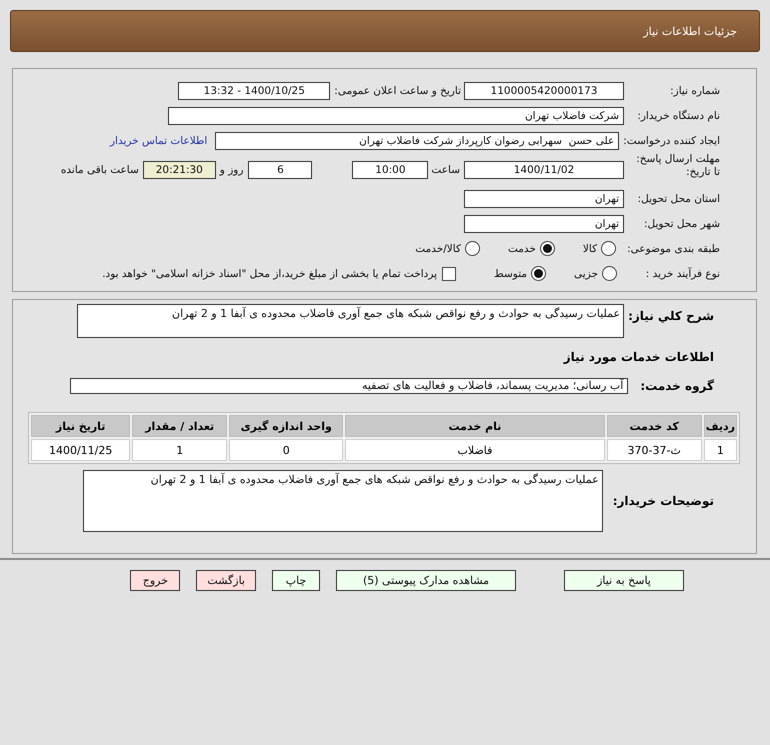  I want to click on field-label: توضیحات خریدار:, so click(663, 501).